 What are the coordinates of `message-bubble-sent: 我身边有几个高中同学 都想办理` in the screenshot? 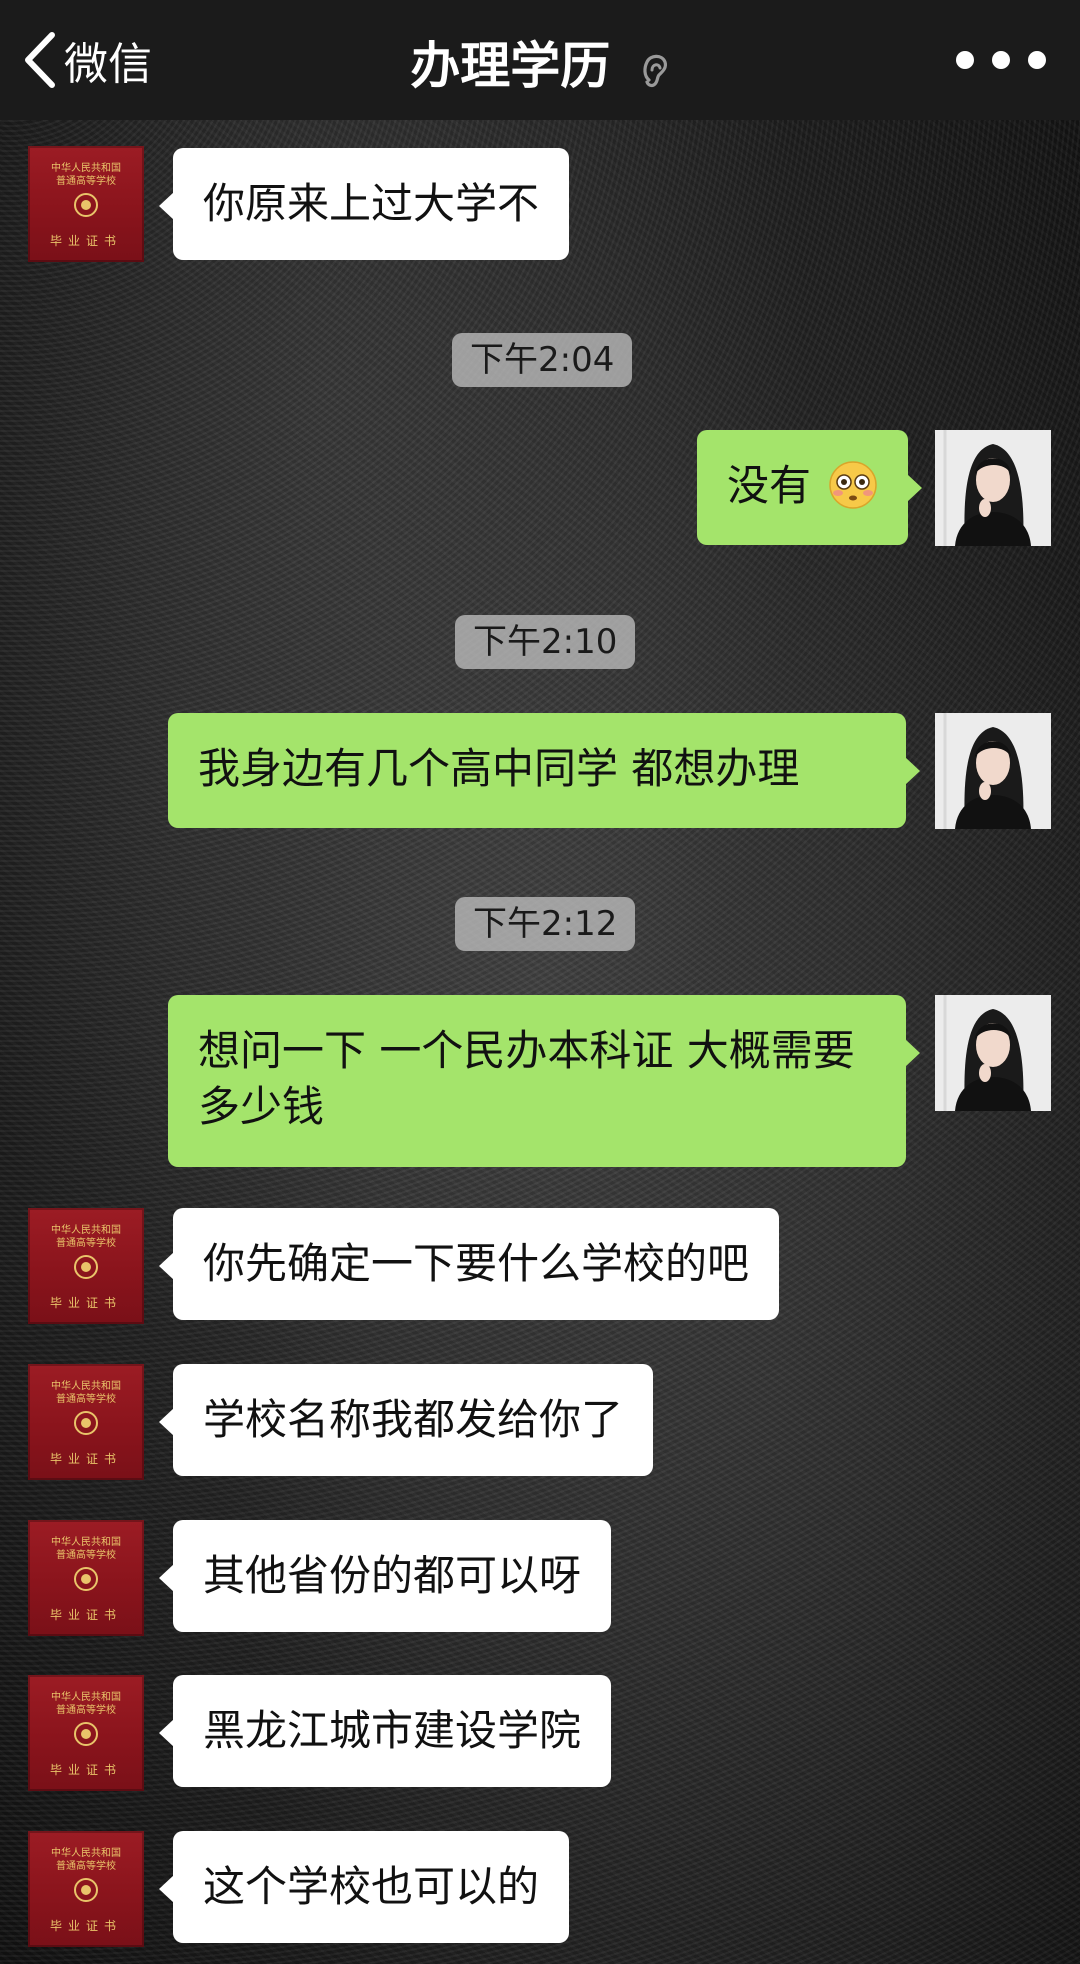 It's located at (544, 770).